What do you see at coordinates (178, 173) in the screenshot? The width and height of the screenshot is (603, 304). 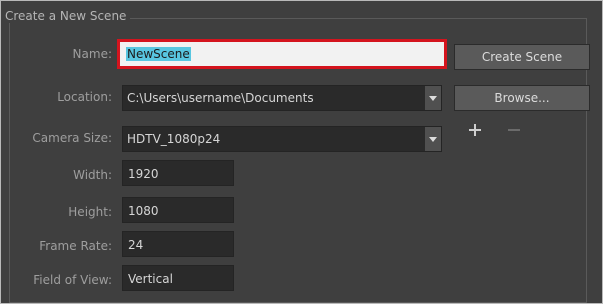 I see `width-field: 1920` at bounding box center [178, 173].